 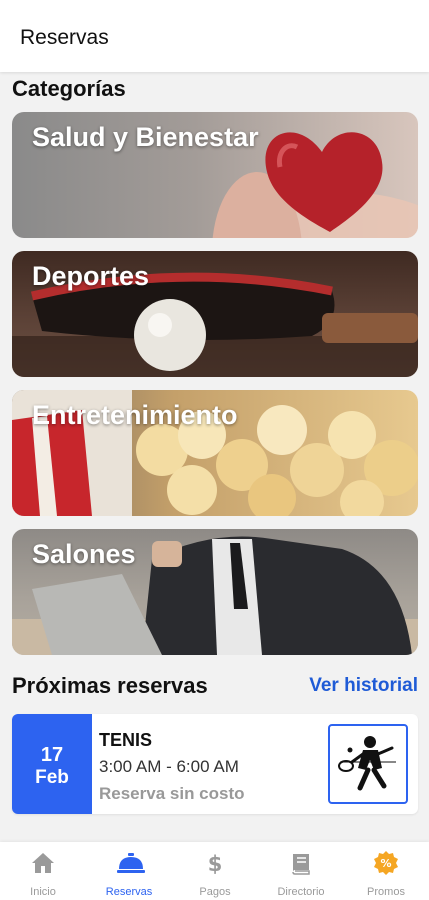 What do you see at coordinates (172, 793) in the screenshot?
I see `reservation-cost: Reserva sin costo` at bounding box center [172, 793].